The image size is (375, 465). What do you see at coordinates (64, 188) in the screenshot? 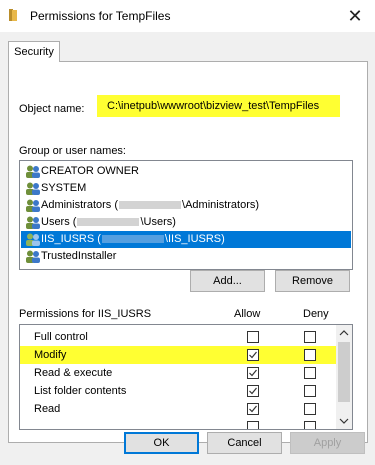
I see `group-name: SYSTEM` at bounding box center [64, 188].